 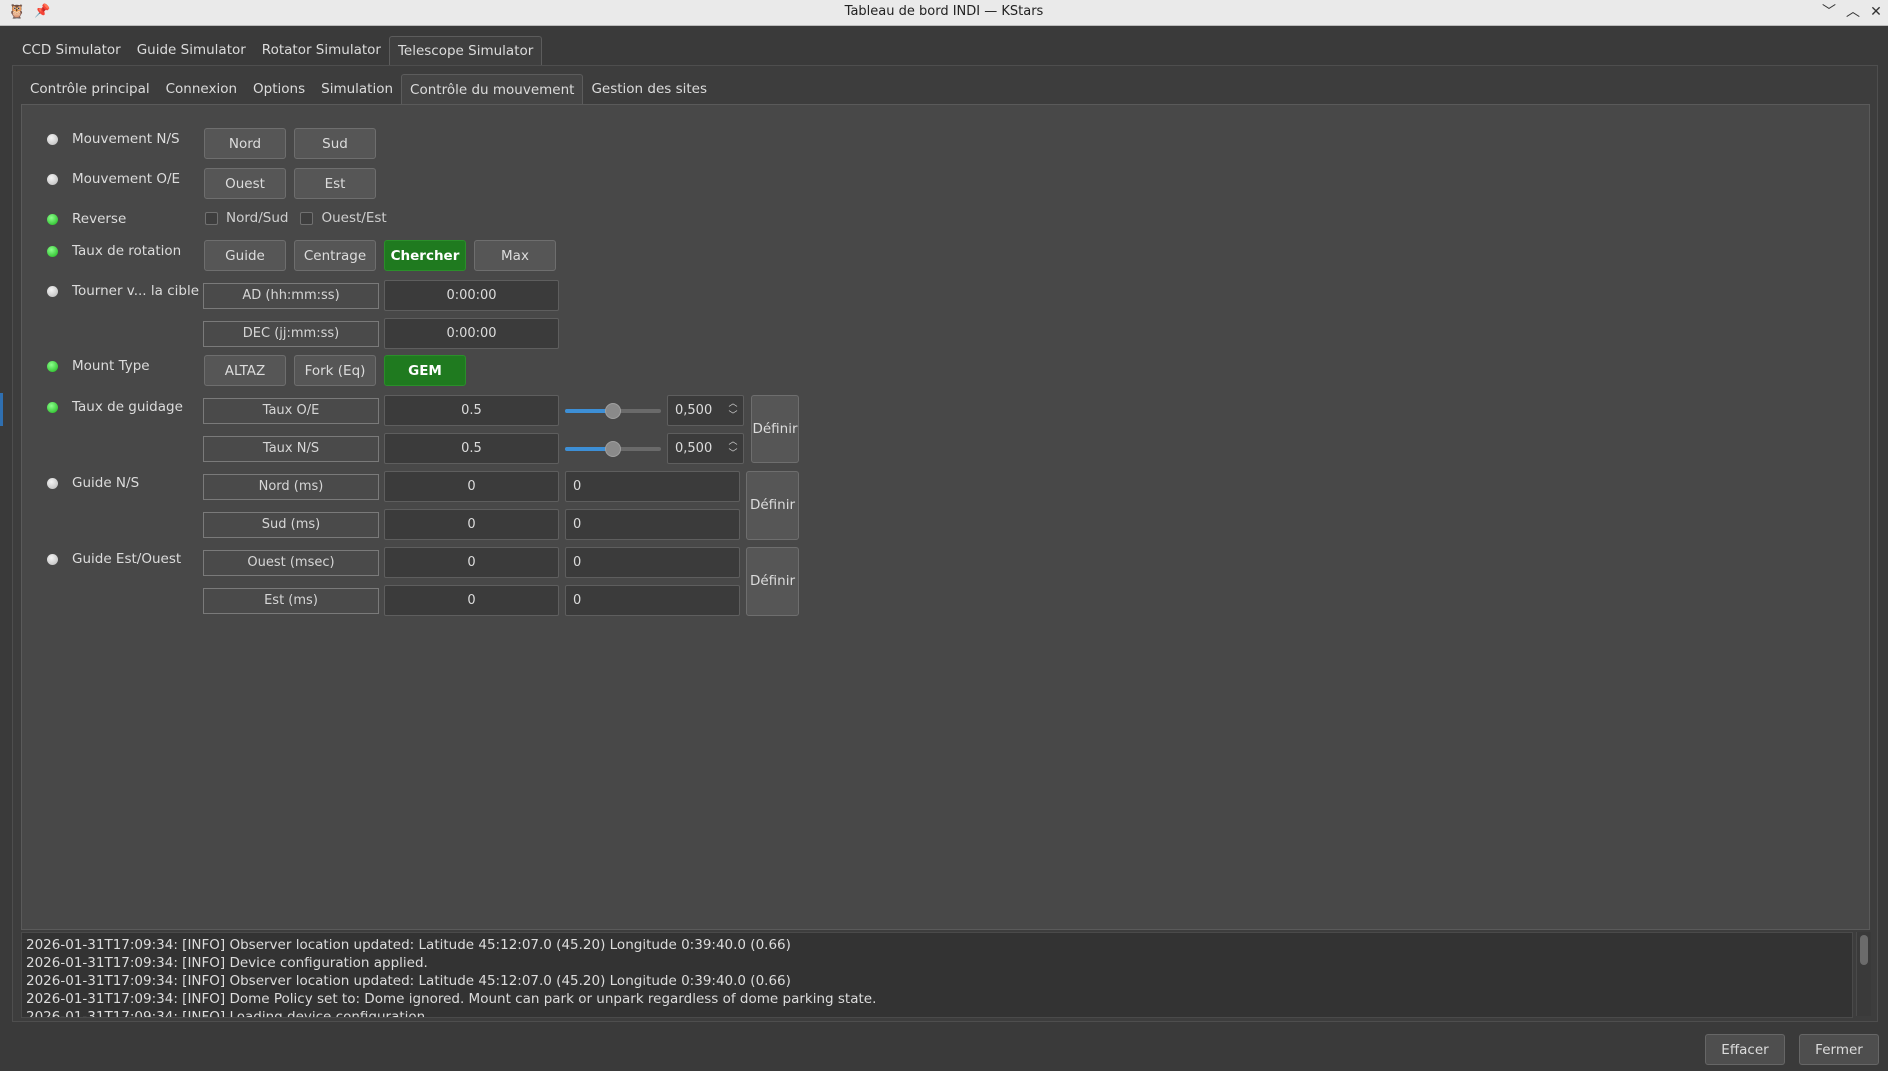 I want to click on guide-est-input: 0, so click(x=652, y=600).